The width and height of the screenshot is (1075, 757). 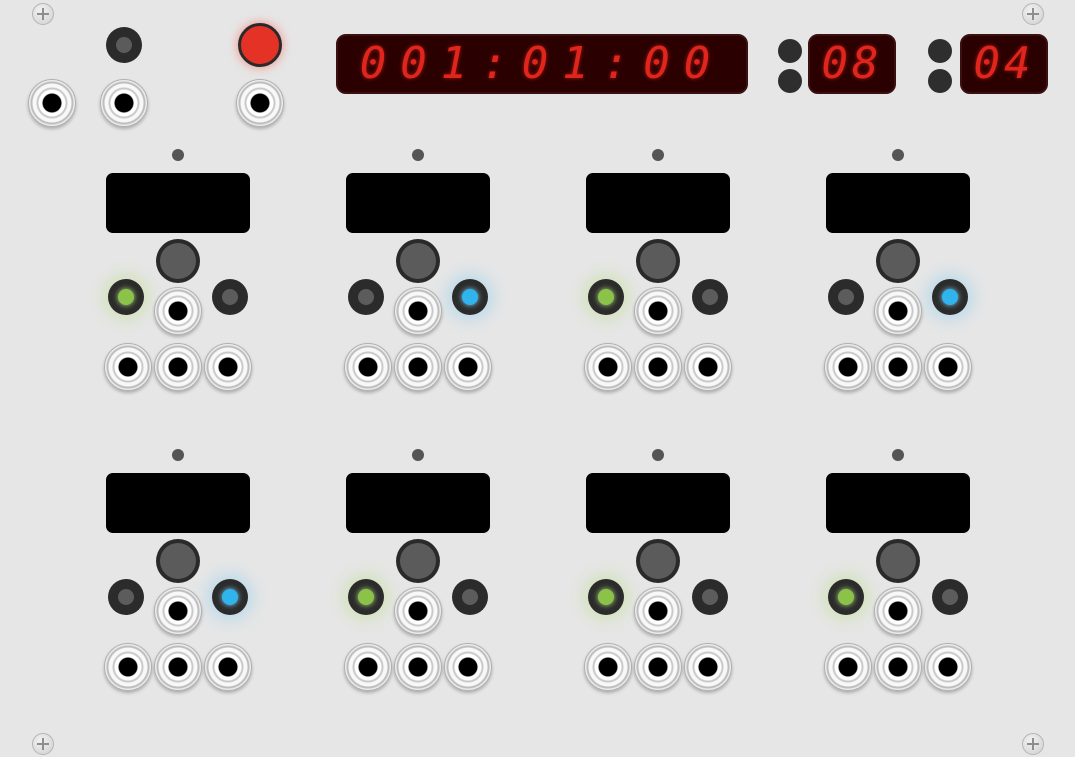 I want to click on reset-button, so click(x=124, y=45).